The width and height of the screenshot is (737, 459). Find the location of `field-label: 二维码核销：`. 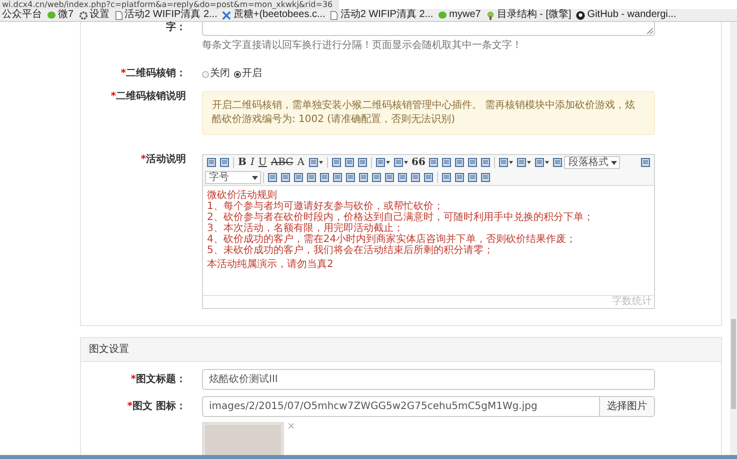

field-label: 二维码核销： is located at coordinates (156, 74).